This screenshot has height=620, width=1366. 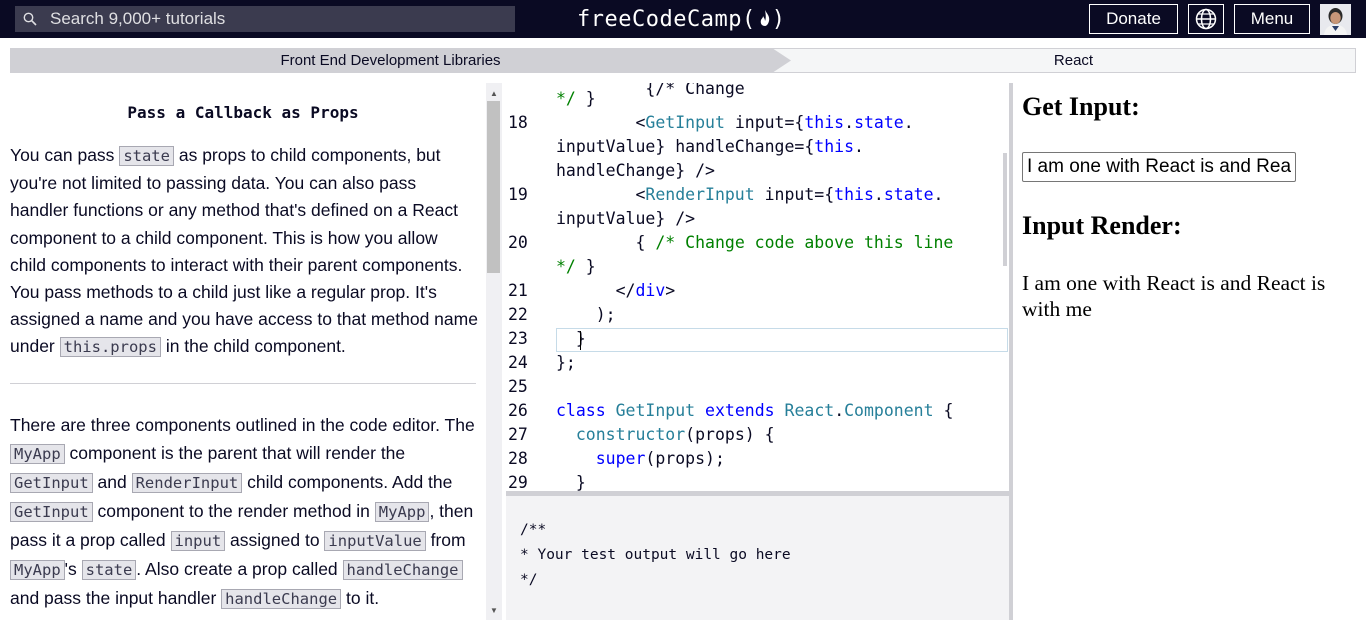 I want to click on code-line: 25, so click(x=757, y=389).